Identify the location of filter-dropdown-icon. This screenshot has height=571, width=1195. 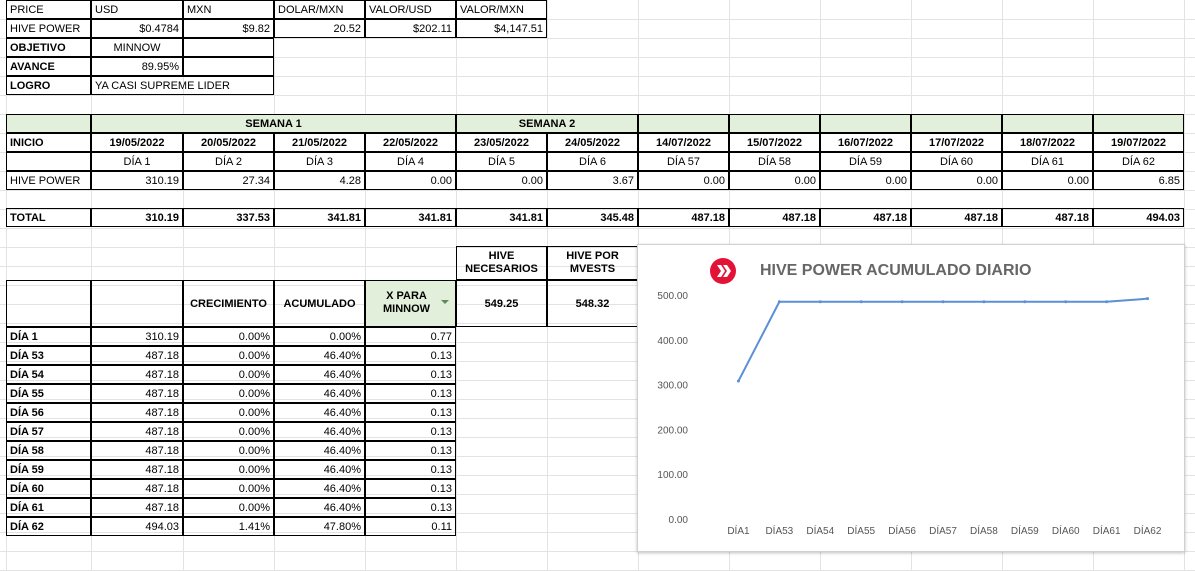
(445, 302).